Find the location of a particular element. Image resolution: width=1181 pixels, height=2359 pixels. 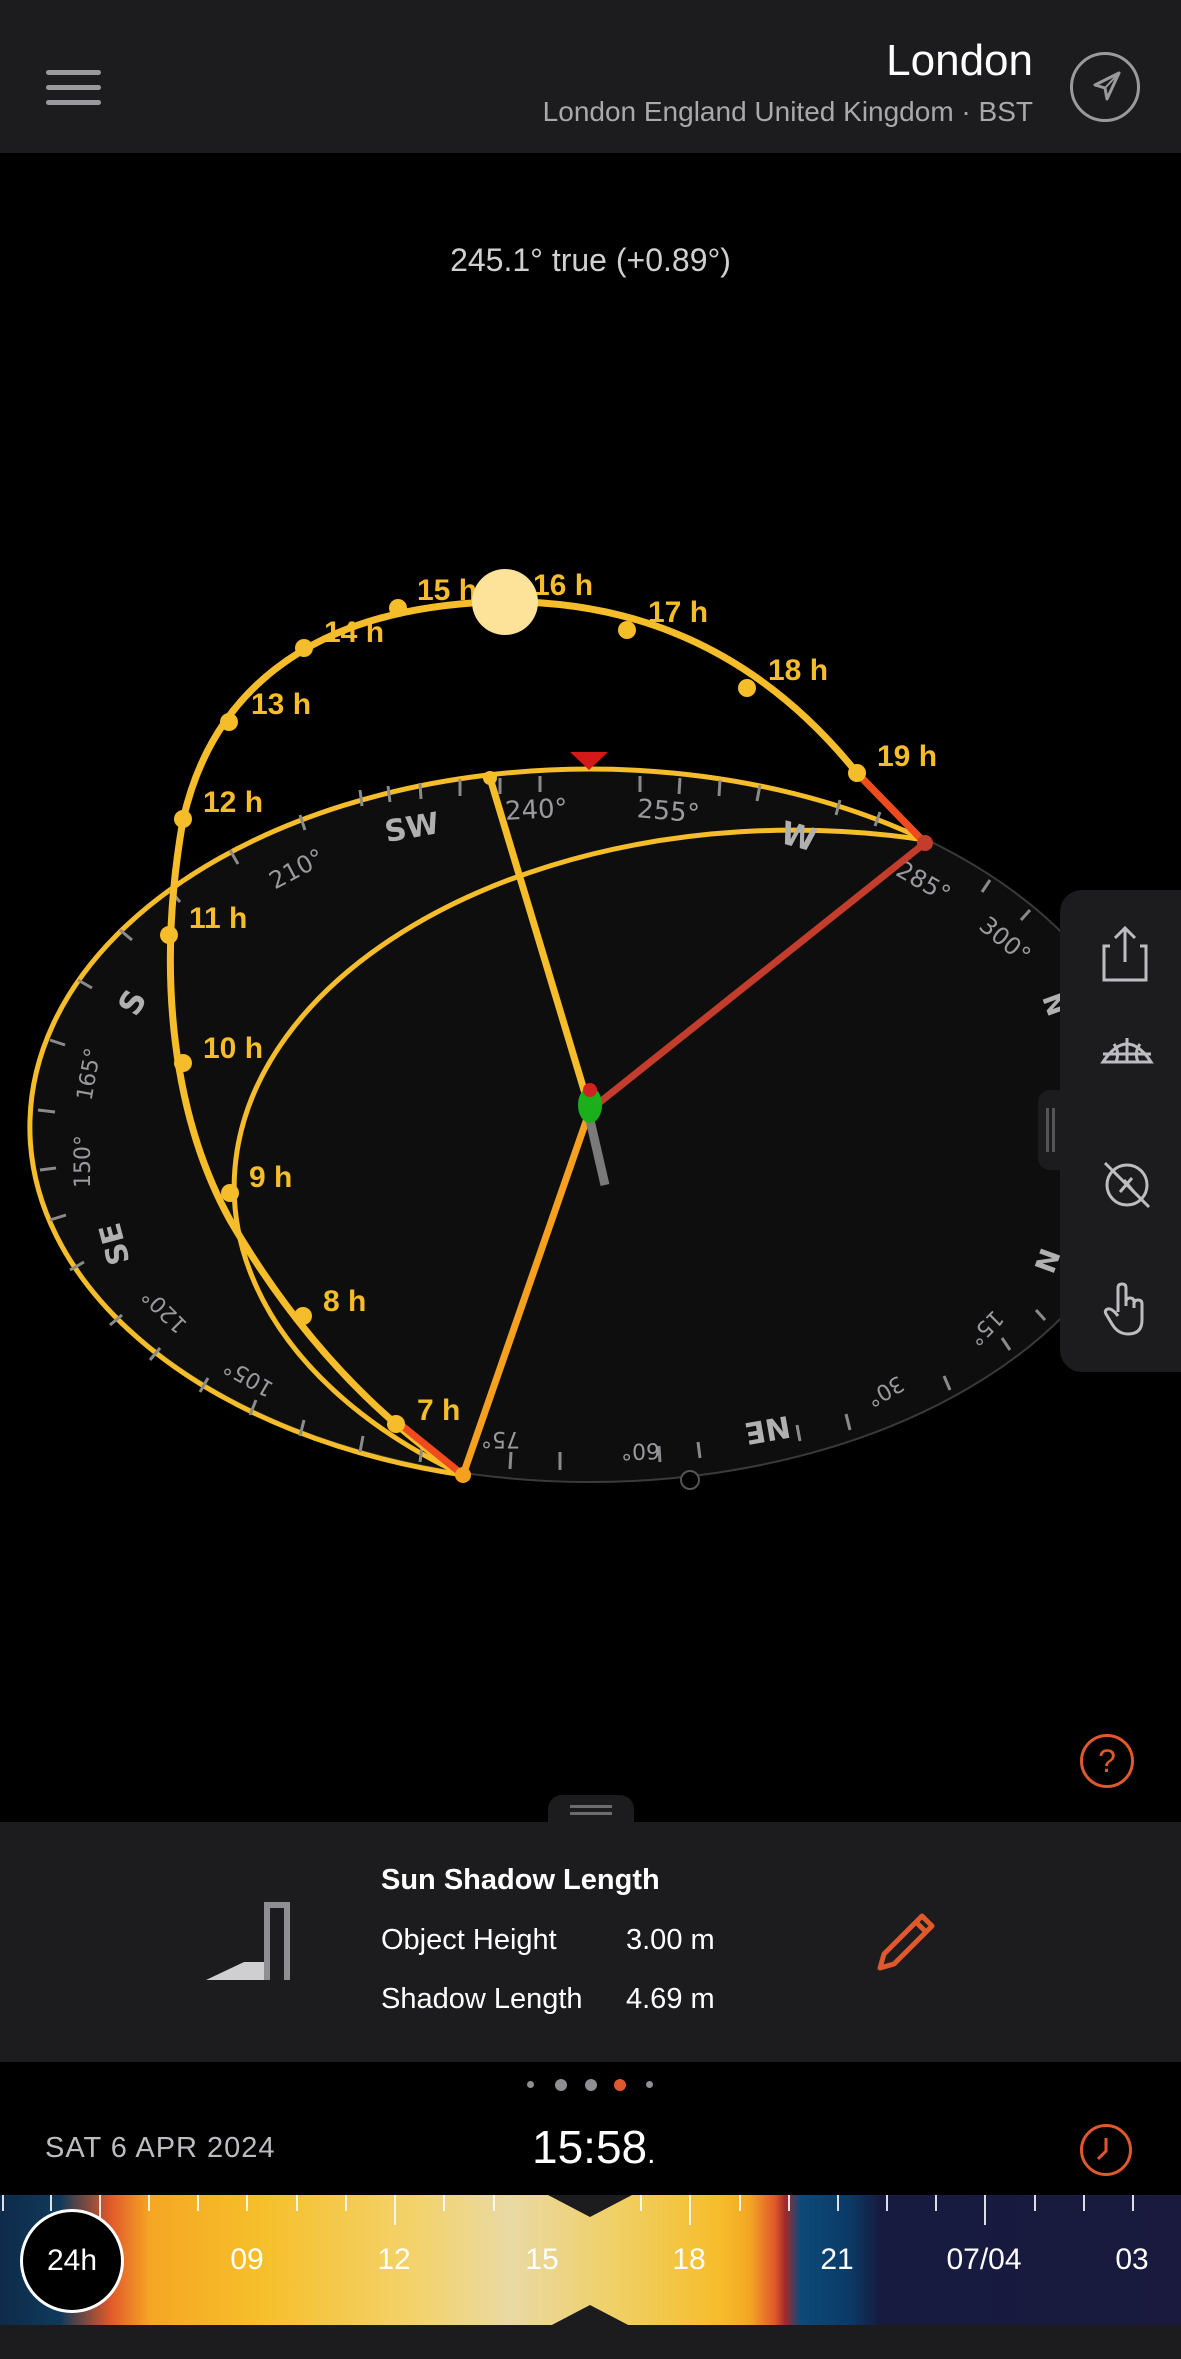

side-panel-handle is located at coordinates (1049, 1130).